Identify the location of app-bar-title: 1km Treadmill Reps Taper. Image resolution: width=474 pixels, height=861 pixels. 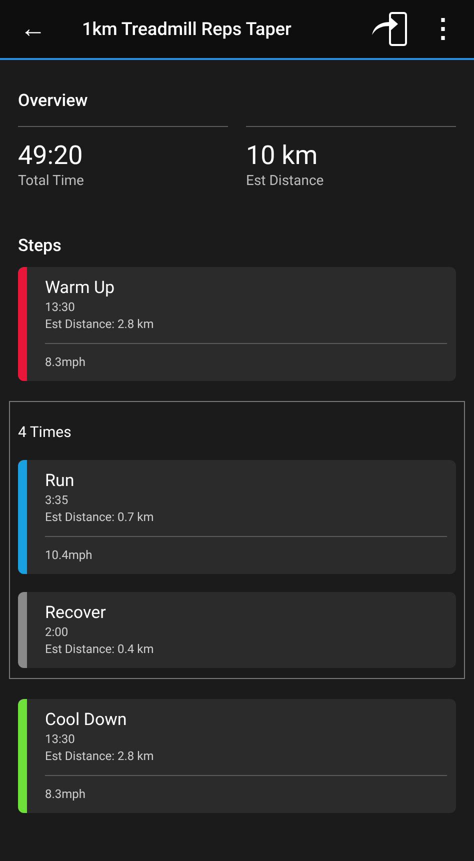
(187, 30).